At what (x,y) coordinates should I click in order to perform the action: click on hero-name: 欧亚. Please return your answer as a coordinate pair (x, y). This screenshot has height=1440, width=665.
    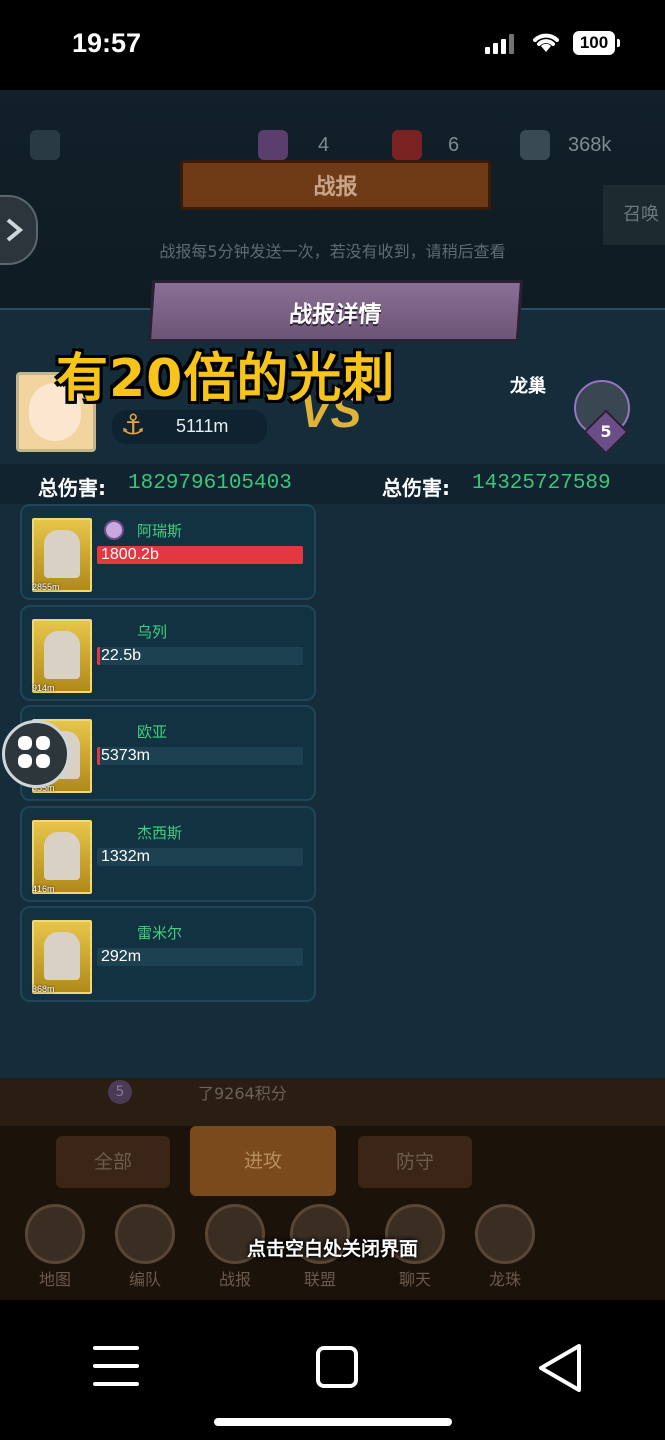
    Looking at the image, I should click on (152, 732).